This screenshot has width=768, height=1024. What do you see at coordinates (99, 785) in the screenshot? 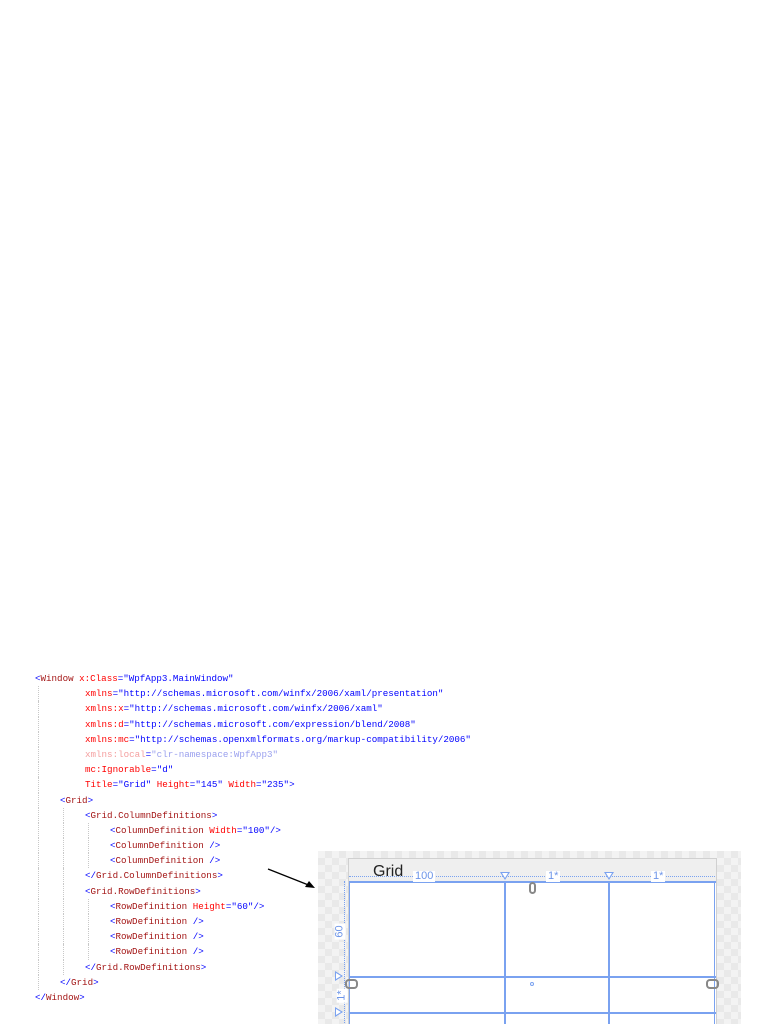
I see `code-token: Title` at bounding box center [99, 785].